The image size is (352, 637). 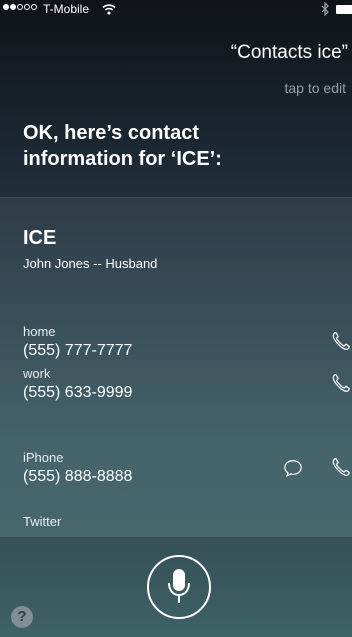 What do you see at coordinates (39, 331) in the screenshot?
I see `phone-label: home` at bounding box center [39, 331].